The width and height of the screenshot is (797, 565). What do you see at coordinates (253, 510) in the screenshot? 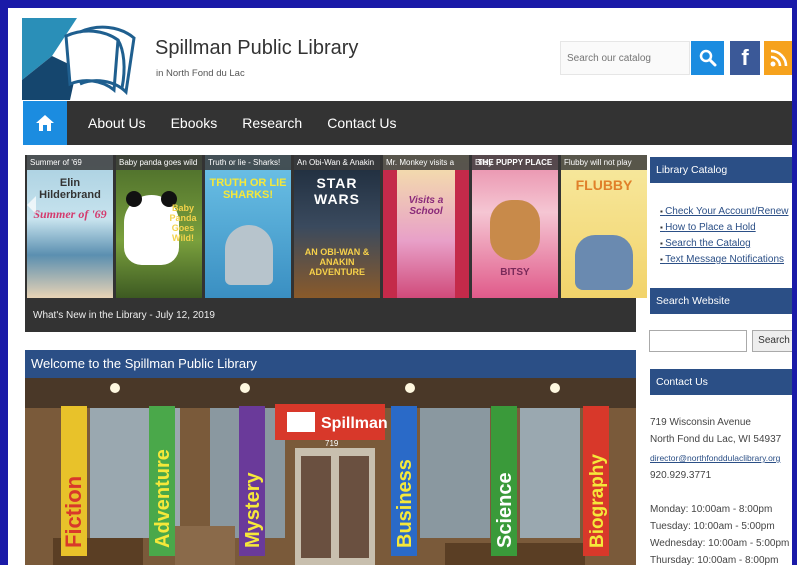
I see `banner-mystery-text: Mystery` at bounding box center [253, 510].